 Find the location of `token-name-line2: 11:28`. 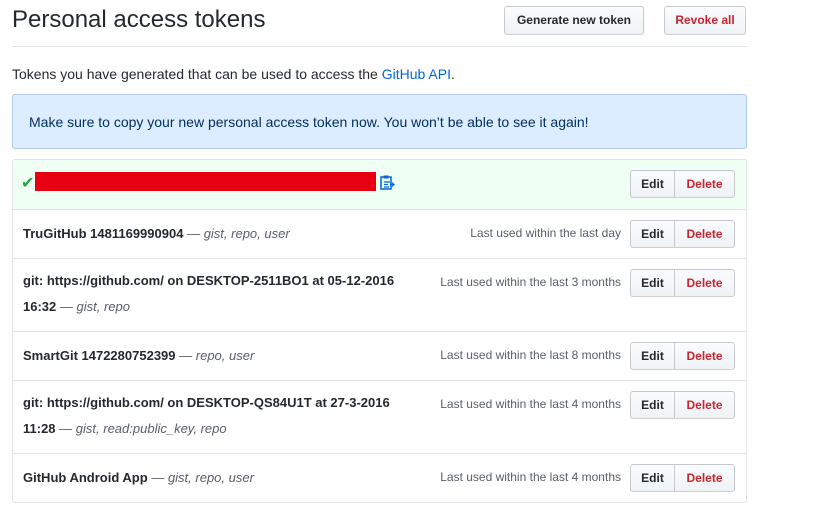

token-name-line2: 11:28 is located at coordinates (39, 428).